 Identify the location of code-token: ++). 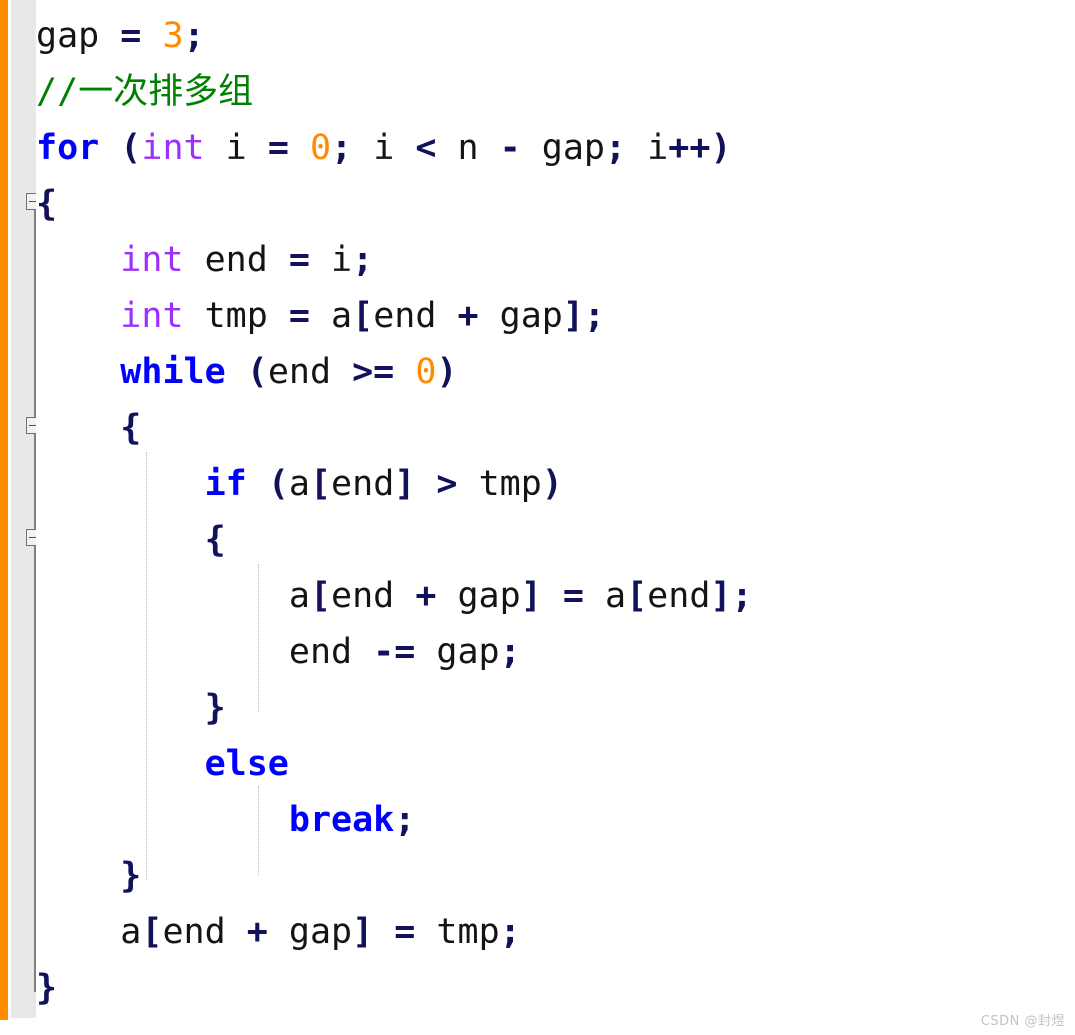
(700, 148).